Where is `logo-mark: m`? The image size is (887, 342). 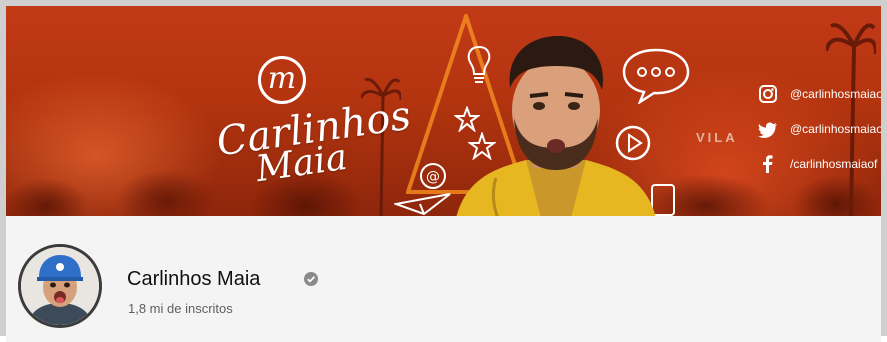
logo-mark: m is located at coordinates (282, 80).